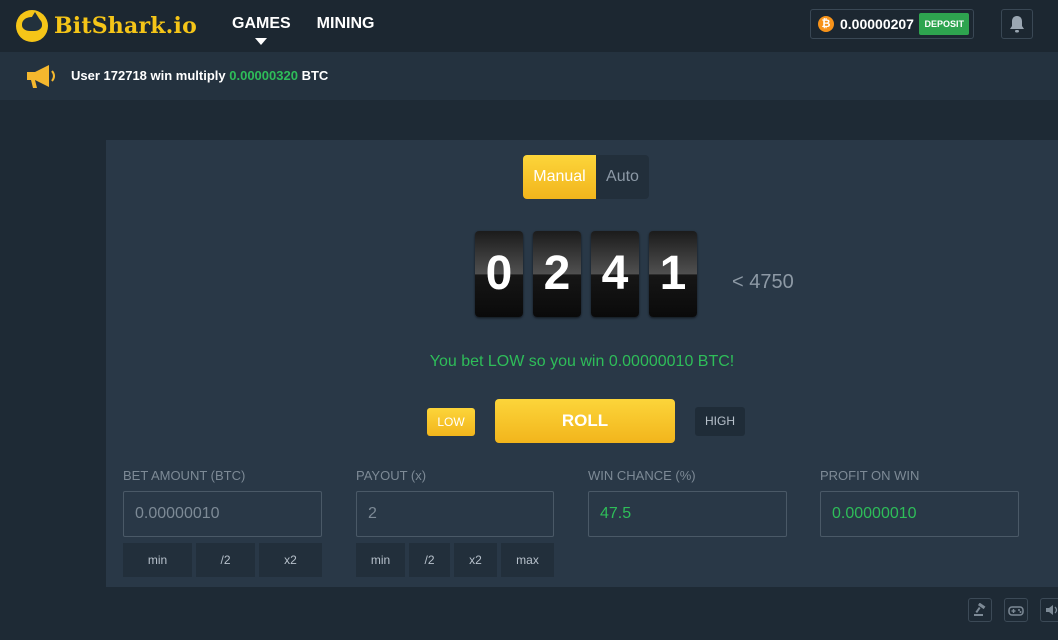 The image size is (1058, 640). I want to click on bell-icon, so click(1017, 24).